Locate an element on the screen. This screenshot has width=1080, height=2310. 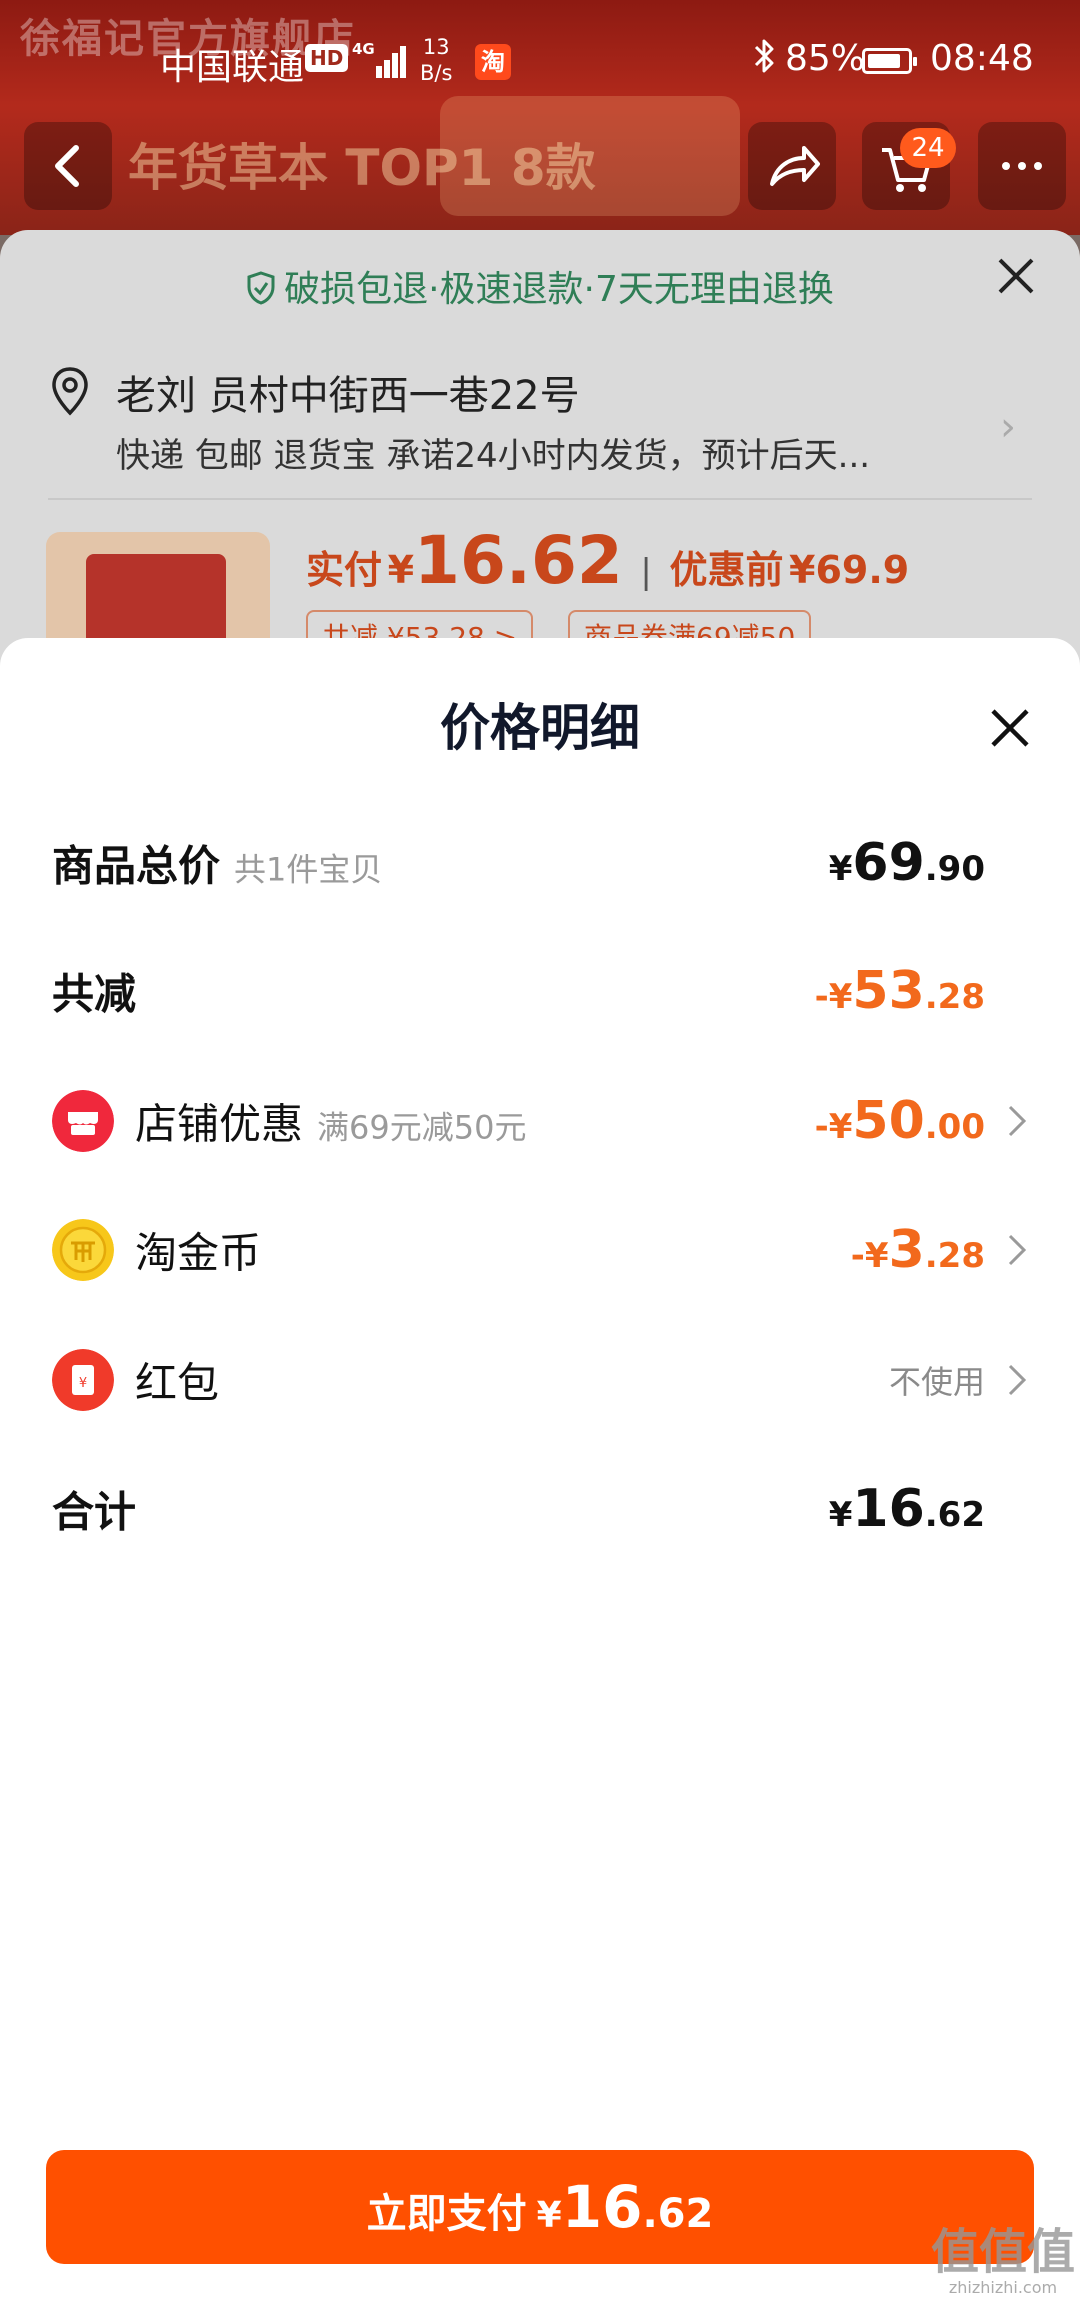
pay-now-button: 立即支付 ¥16.62 is located at coordinates (540, 2207).